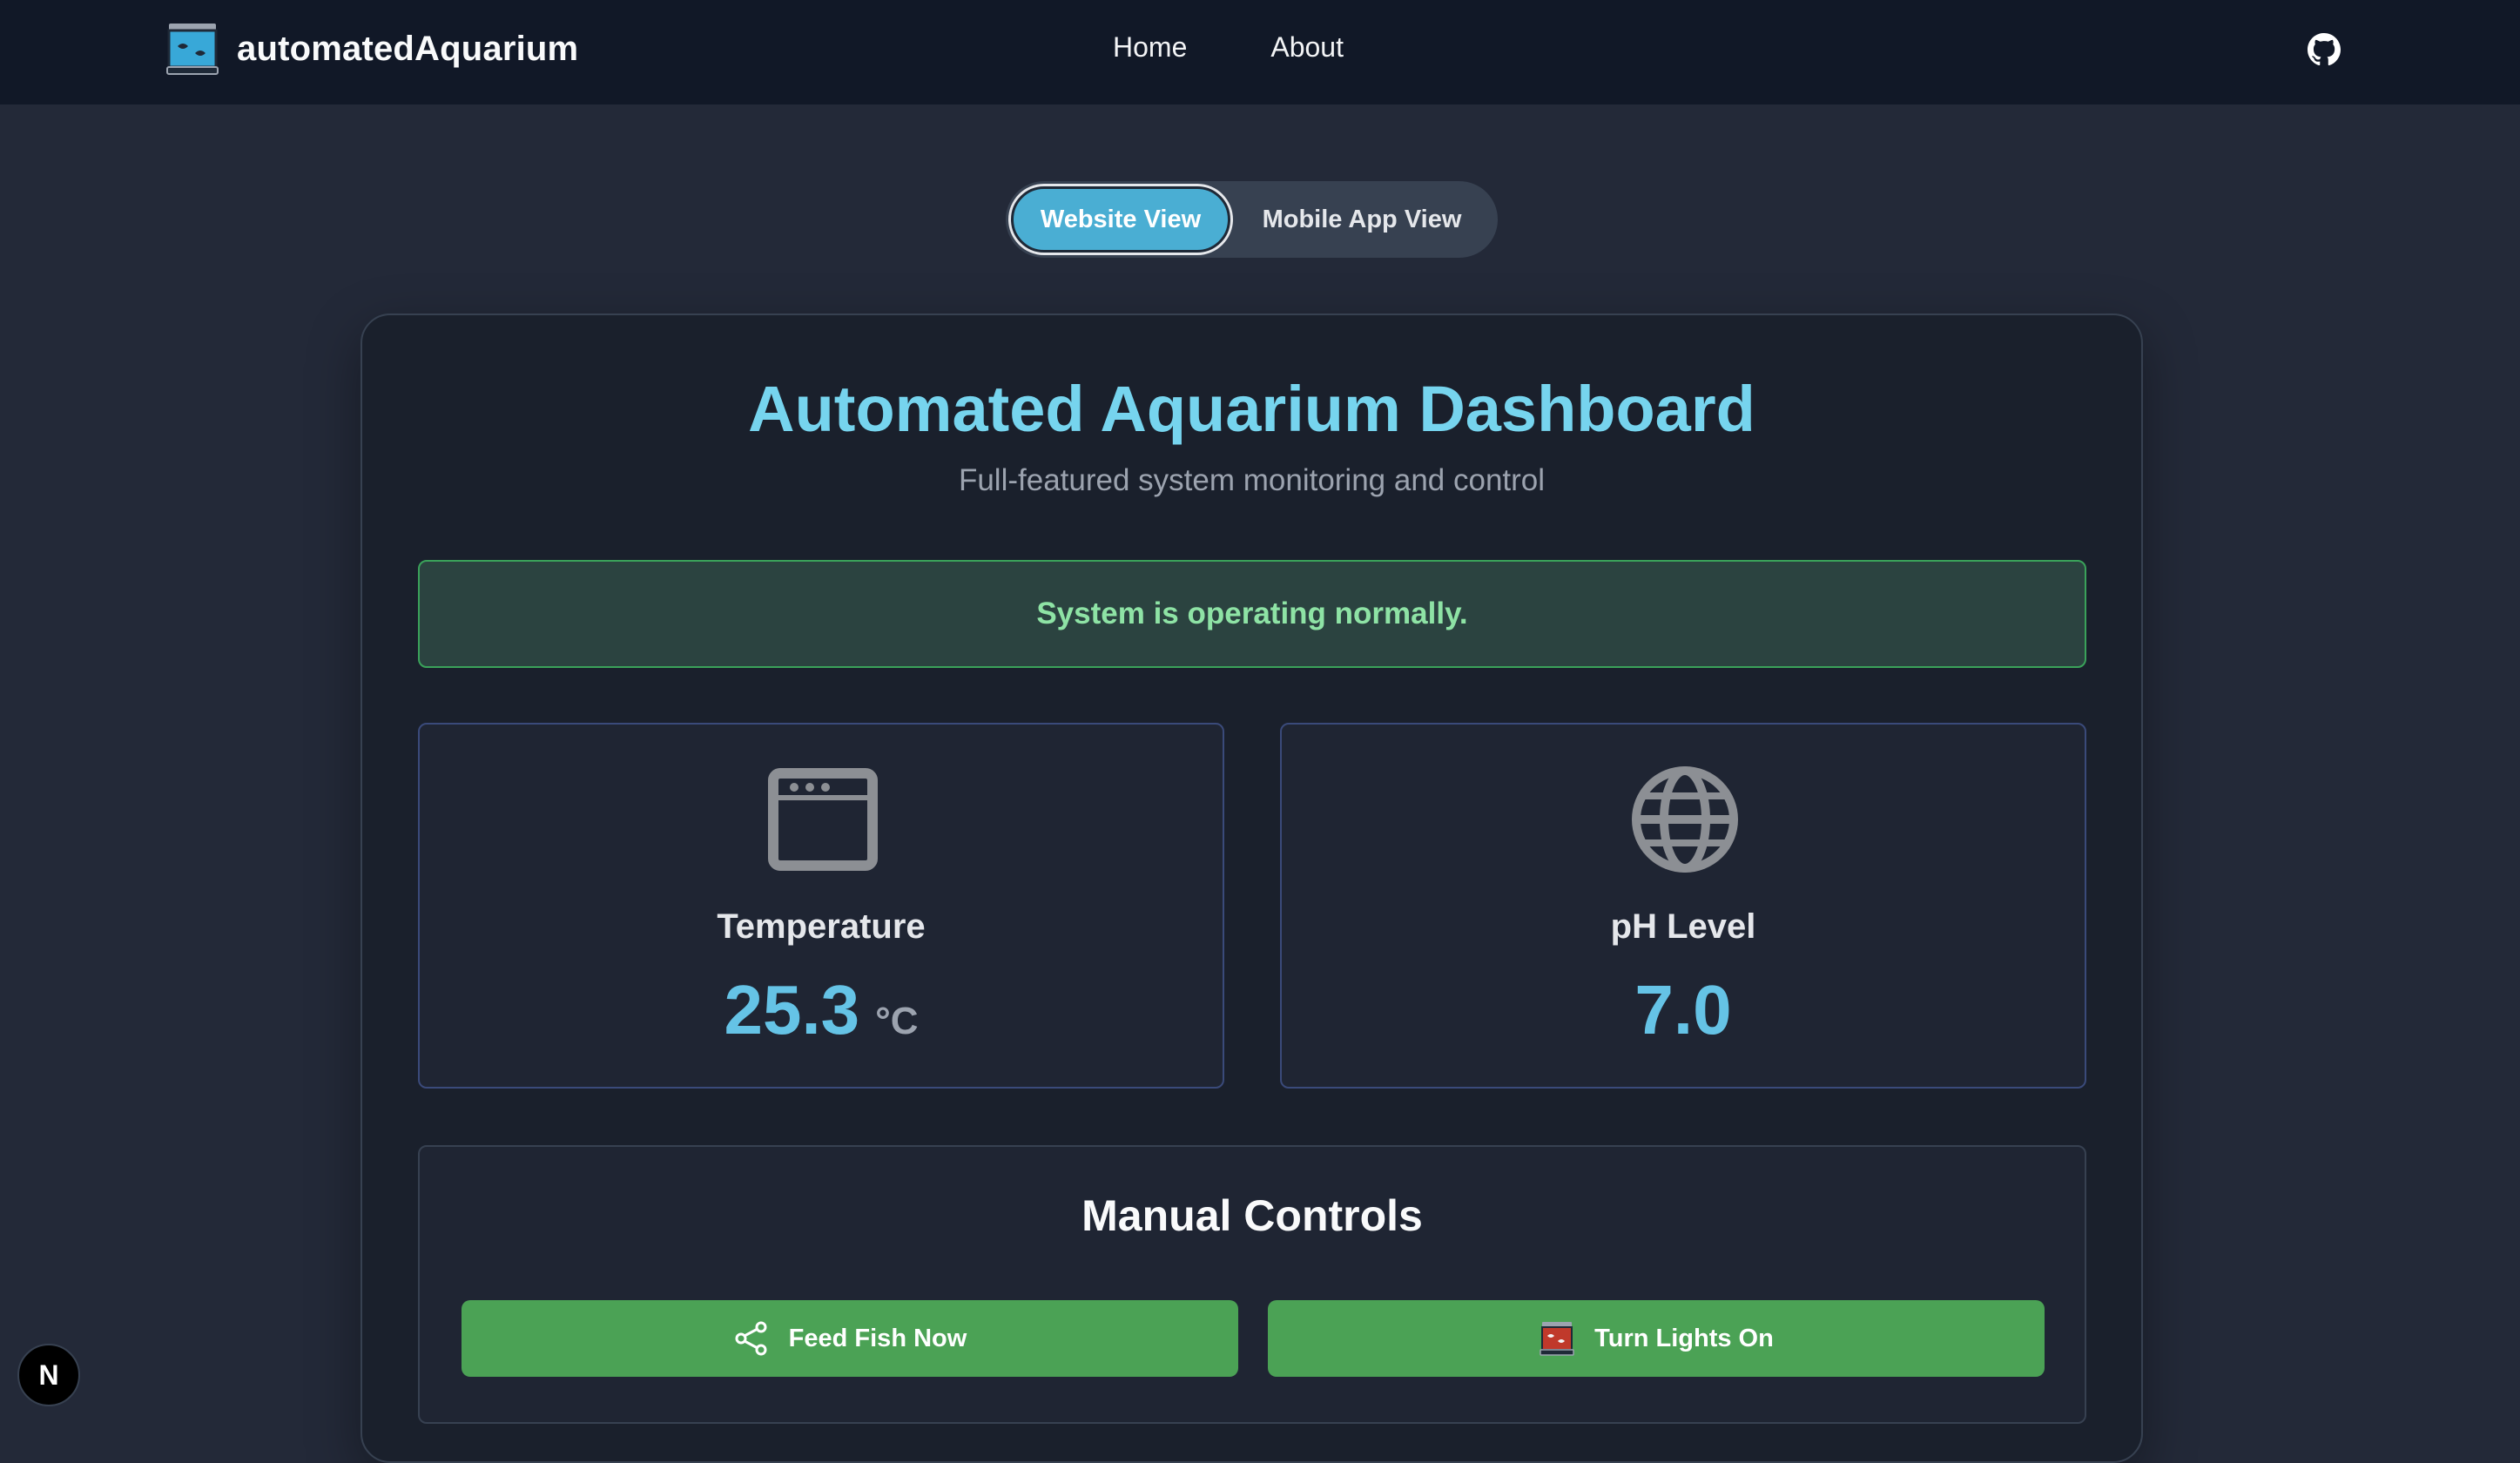  Describe the element at coordinates (1252, 614) in the screenshot. I see `status-banner: System is operating normally.` at that location.